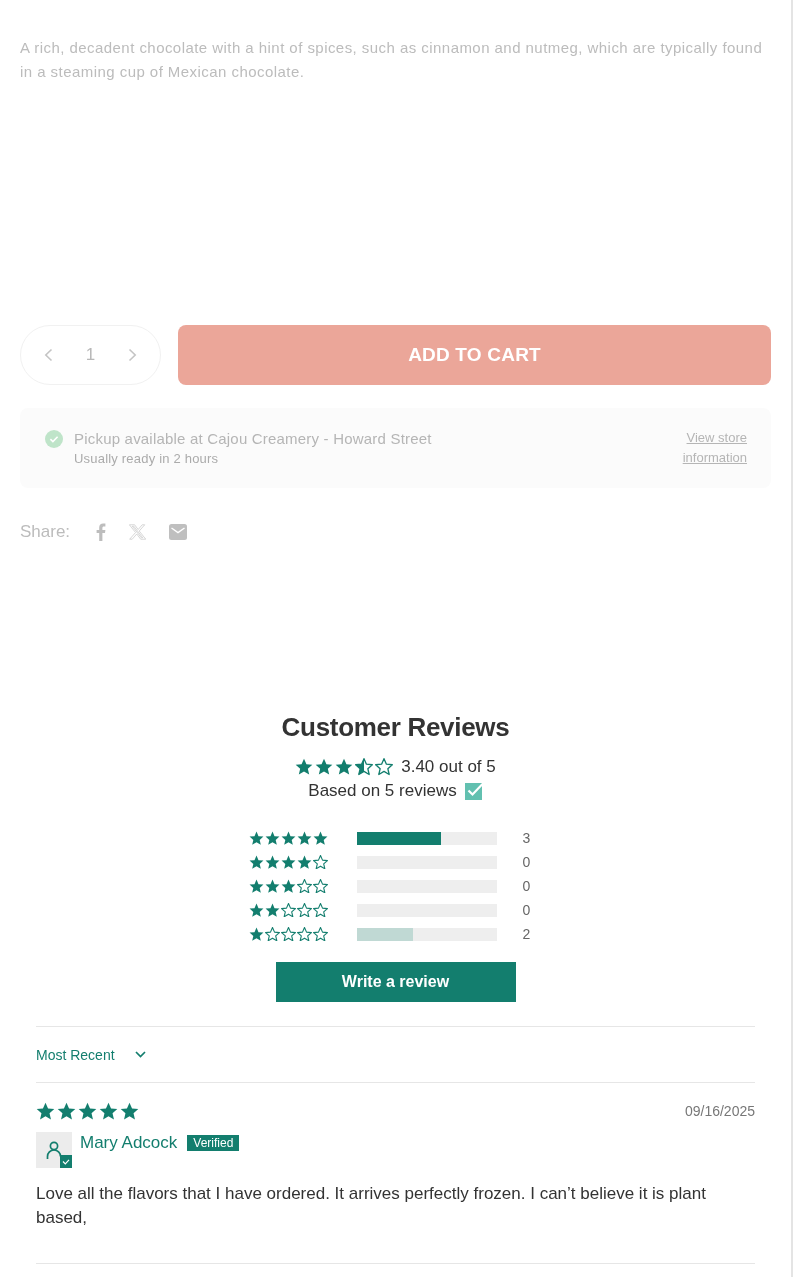 This screenshot has height=1277, width=793. I want to click on quantity-field: 1, so click(90, 355).